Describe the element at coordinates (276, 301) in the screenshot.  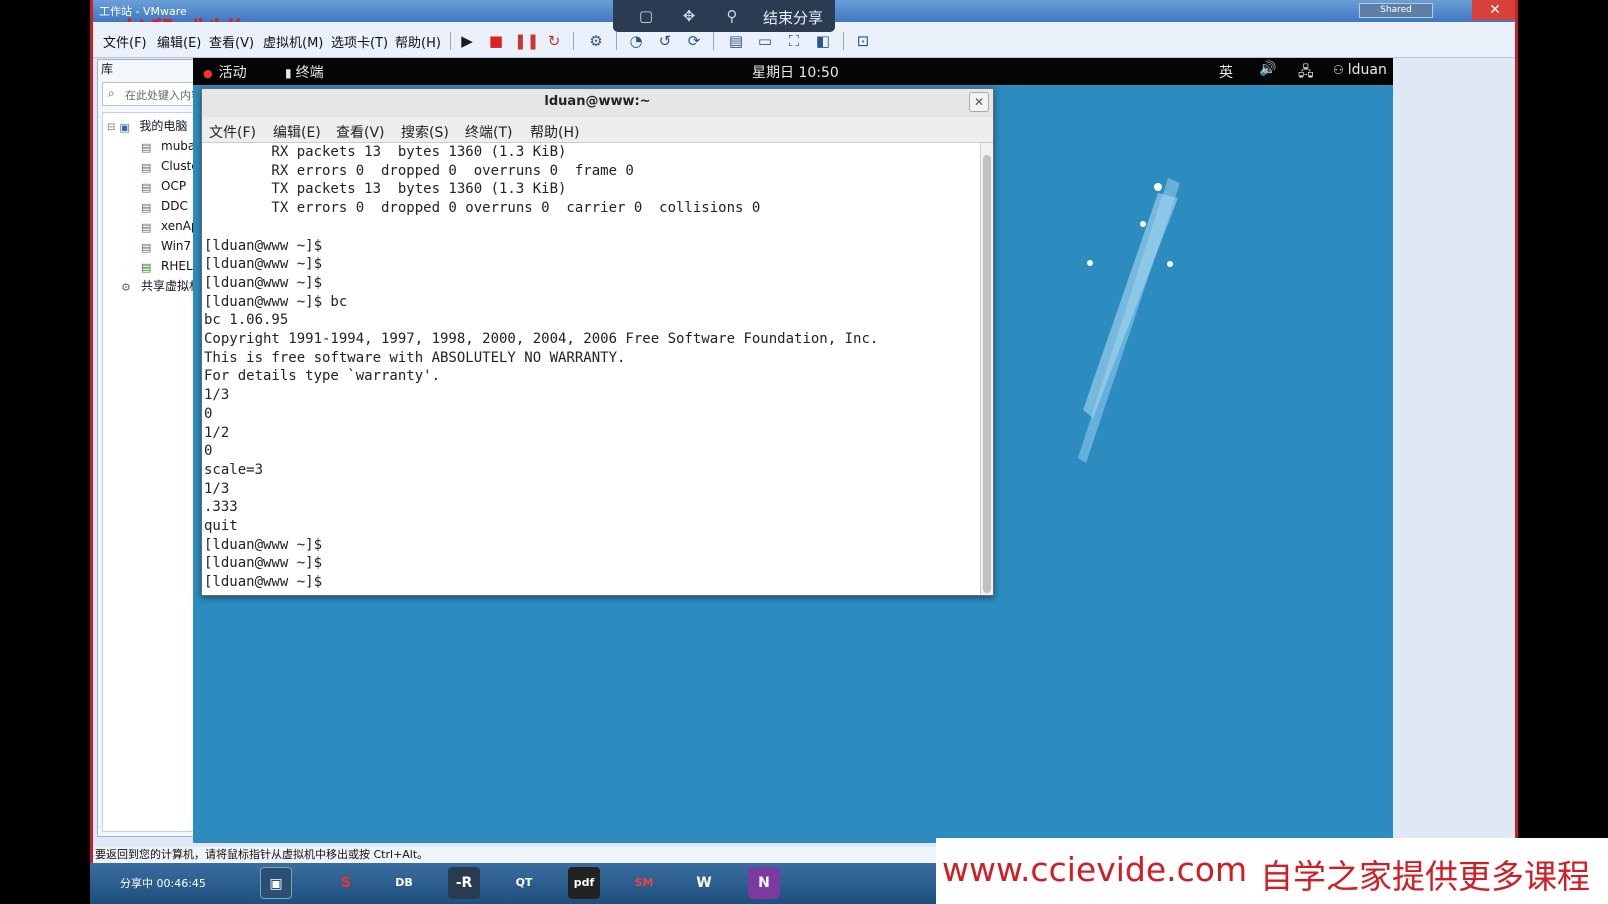
I see `terminal-line: [lduan@www ~]$ bc` at that location.